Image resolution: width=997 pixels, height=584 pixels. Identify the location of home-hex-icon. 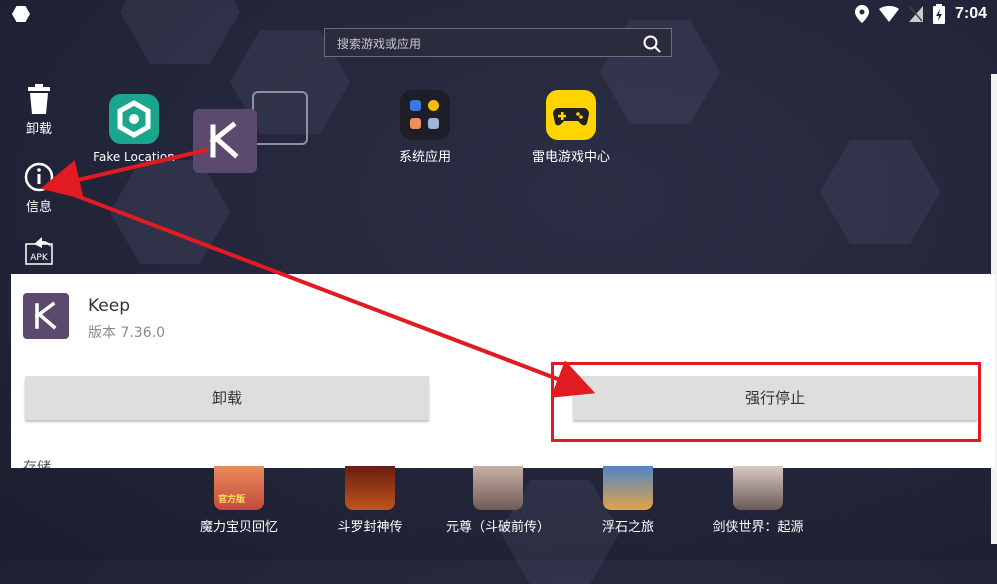
(21, 14).